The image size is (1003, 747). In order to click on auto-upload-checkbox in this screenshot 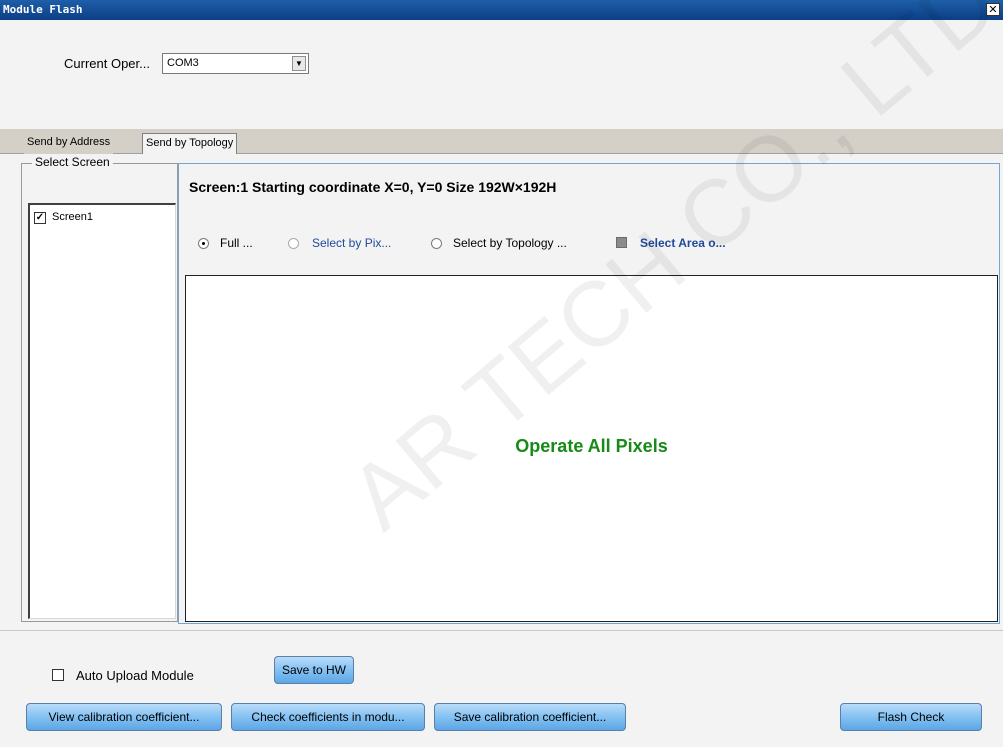, I will do `click(58, 675)`.